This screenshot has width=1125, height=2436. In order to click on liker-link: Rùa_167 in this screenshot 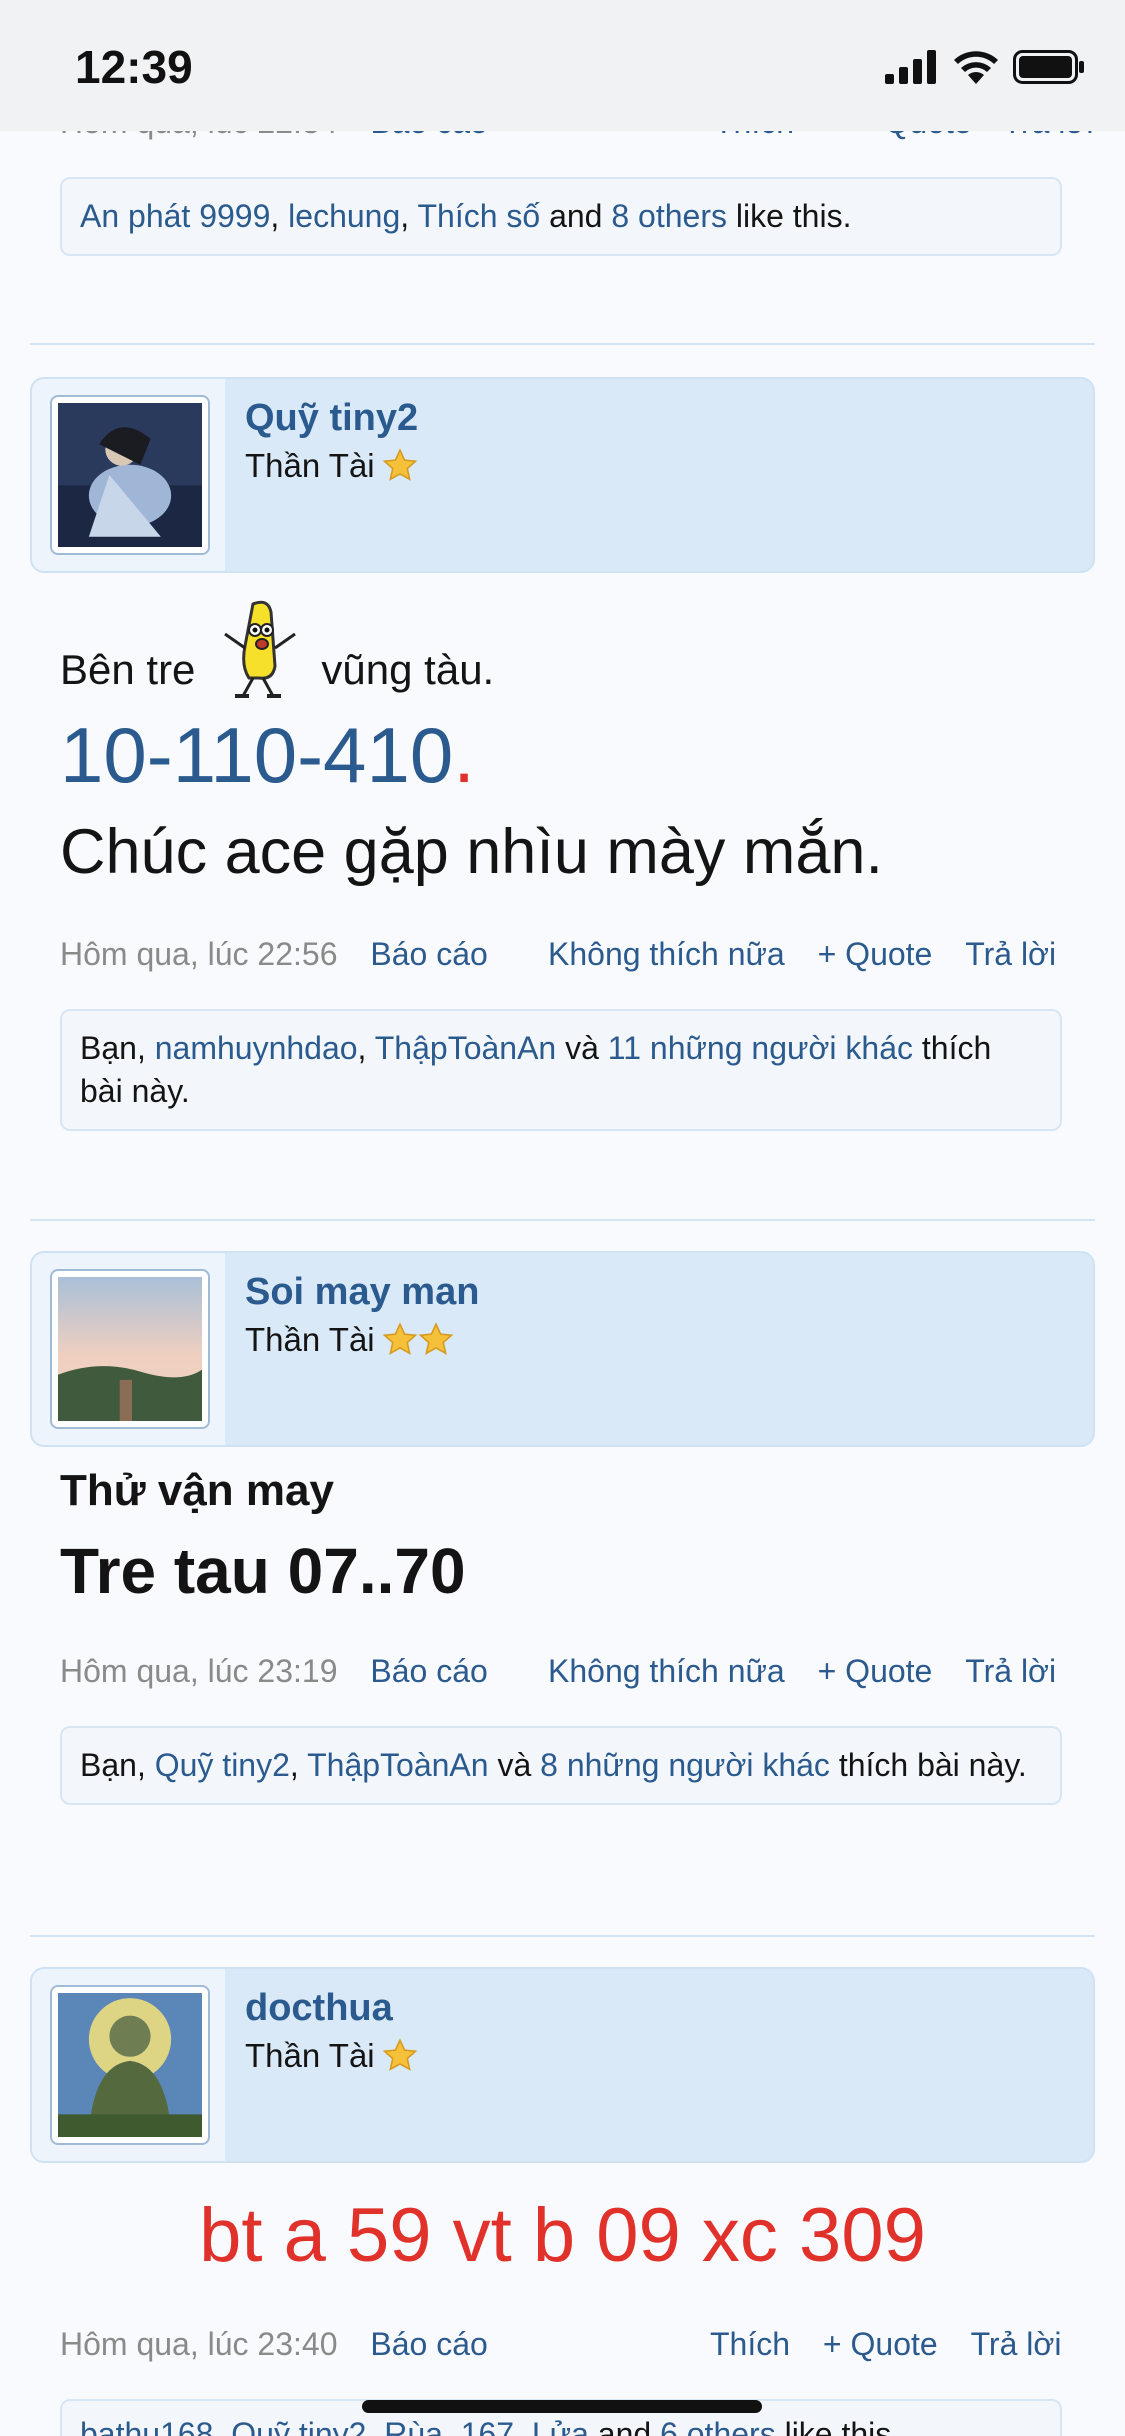, I will do `click(449, 2426)`.